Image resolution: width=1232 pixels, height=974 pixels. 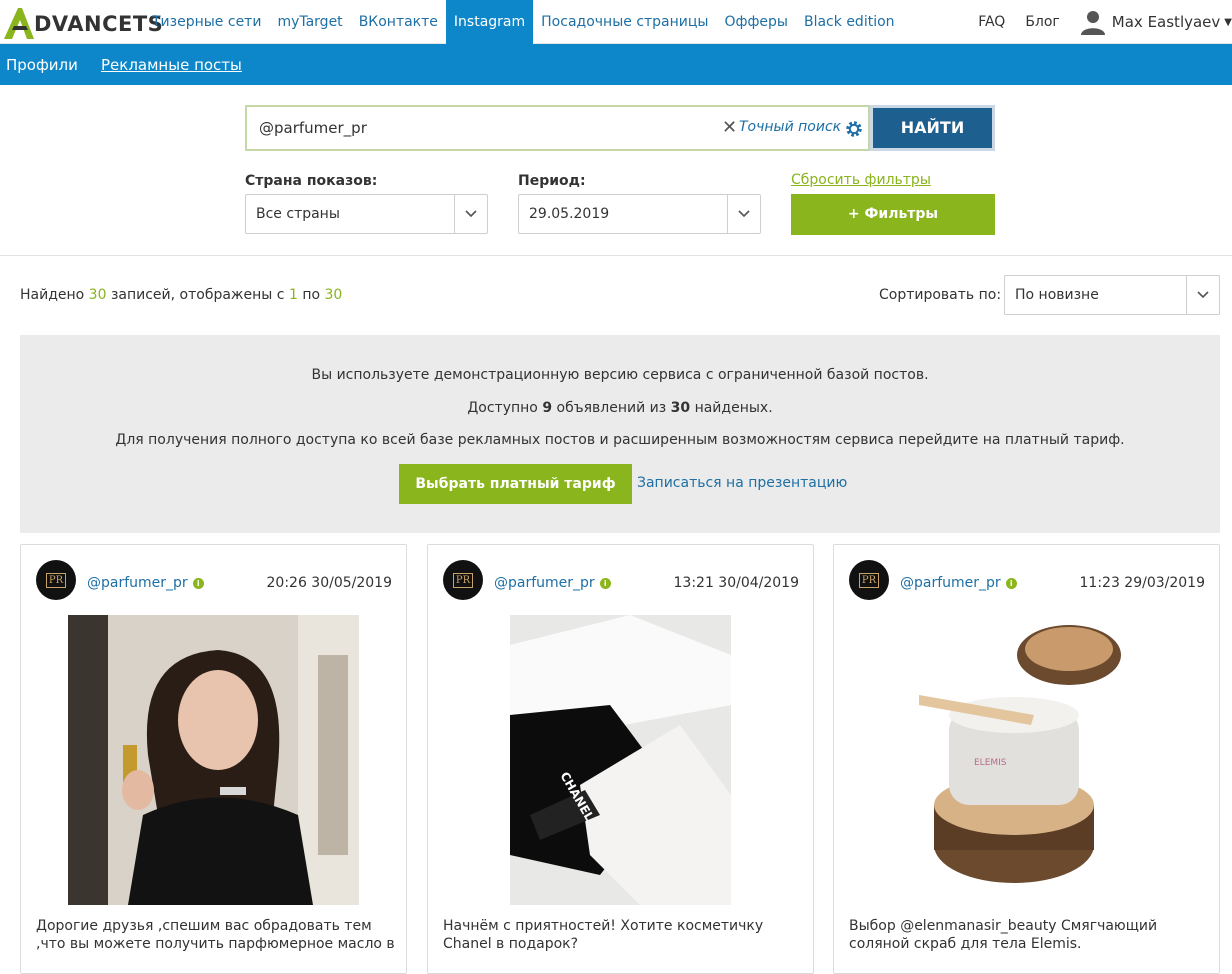 I want to click on post-date: 20:26 30/05/2019, so click(x=329, y=583).